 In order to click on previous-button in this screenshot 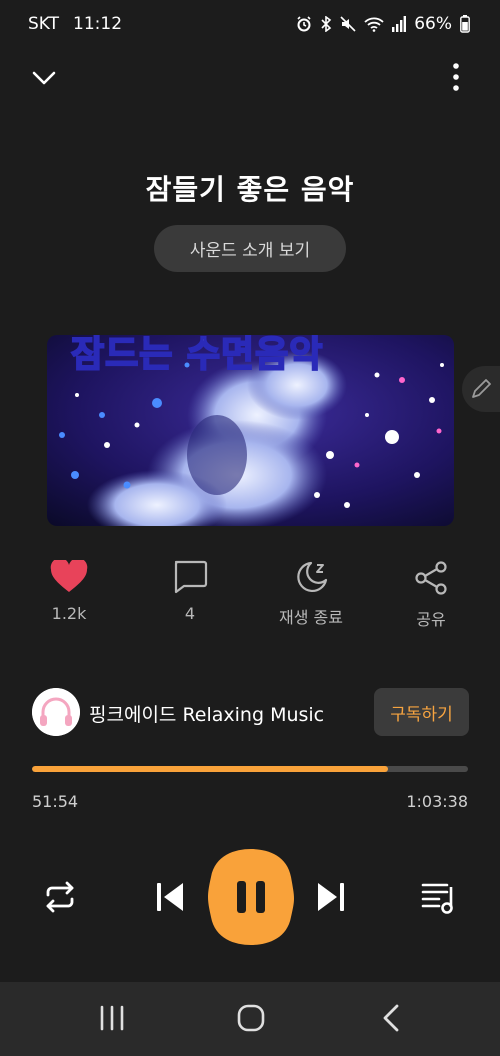, I will do `click(170, 897)`.